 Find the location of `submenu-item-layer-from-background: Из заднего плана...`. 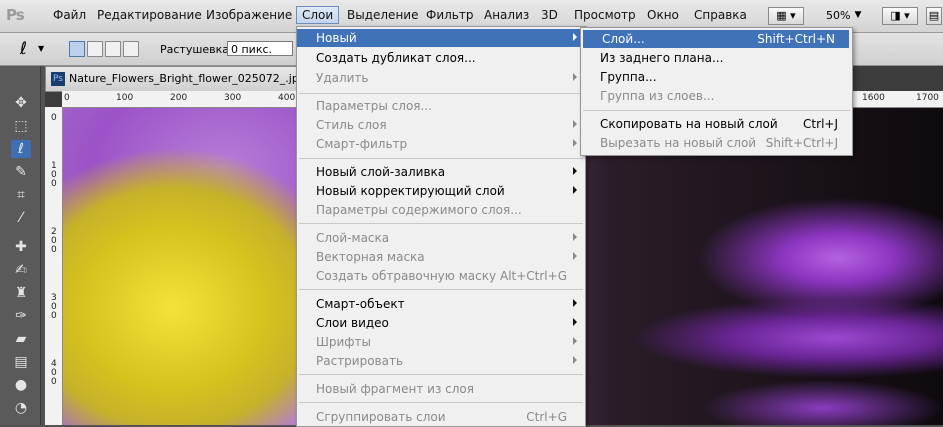

submenu-item-layer-from-background: Из заднего плана... is located at coordinates (716, 58).